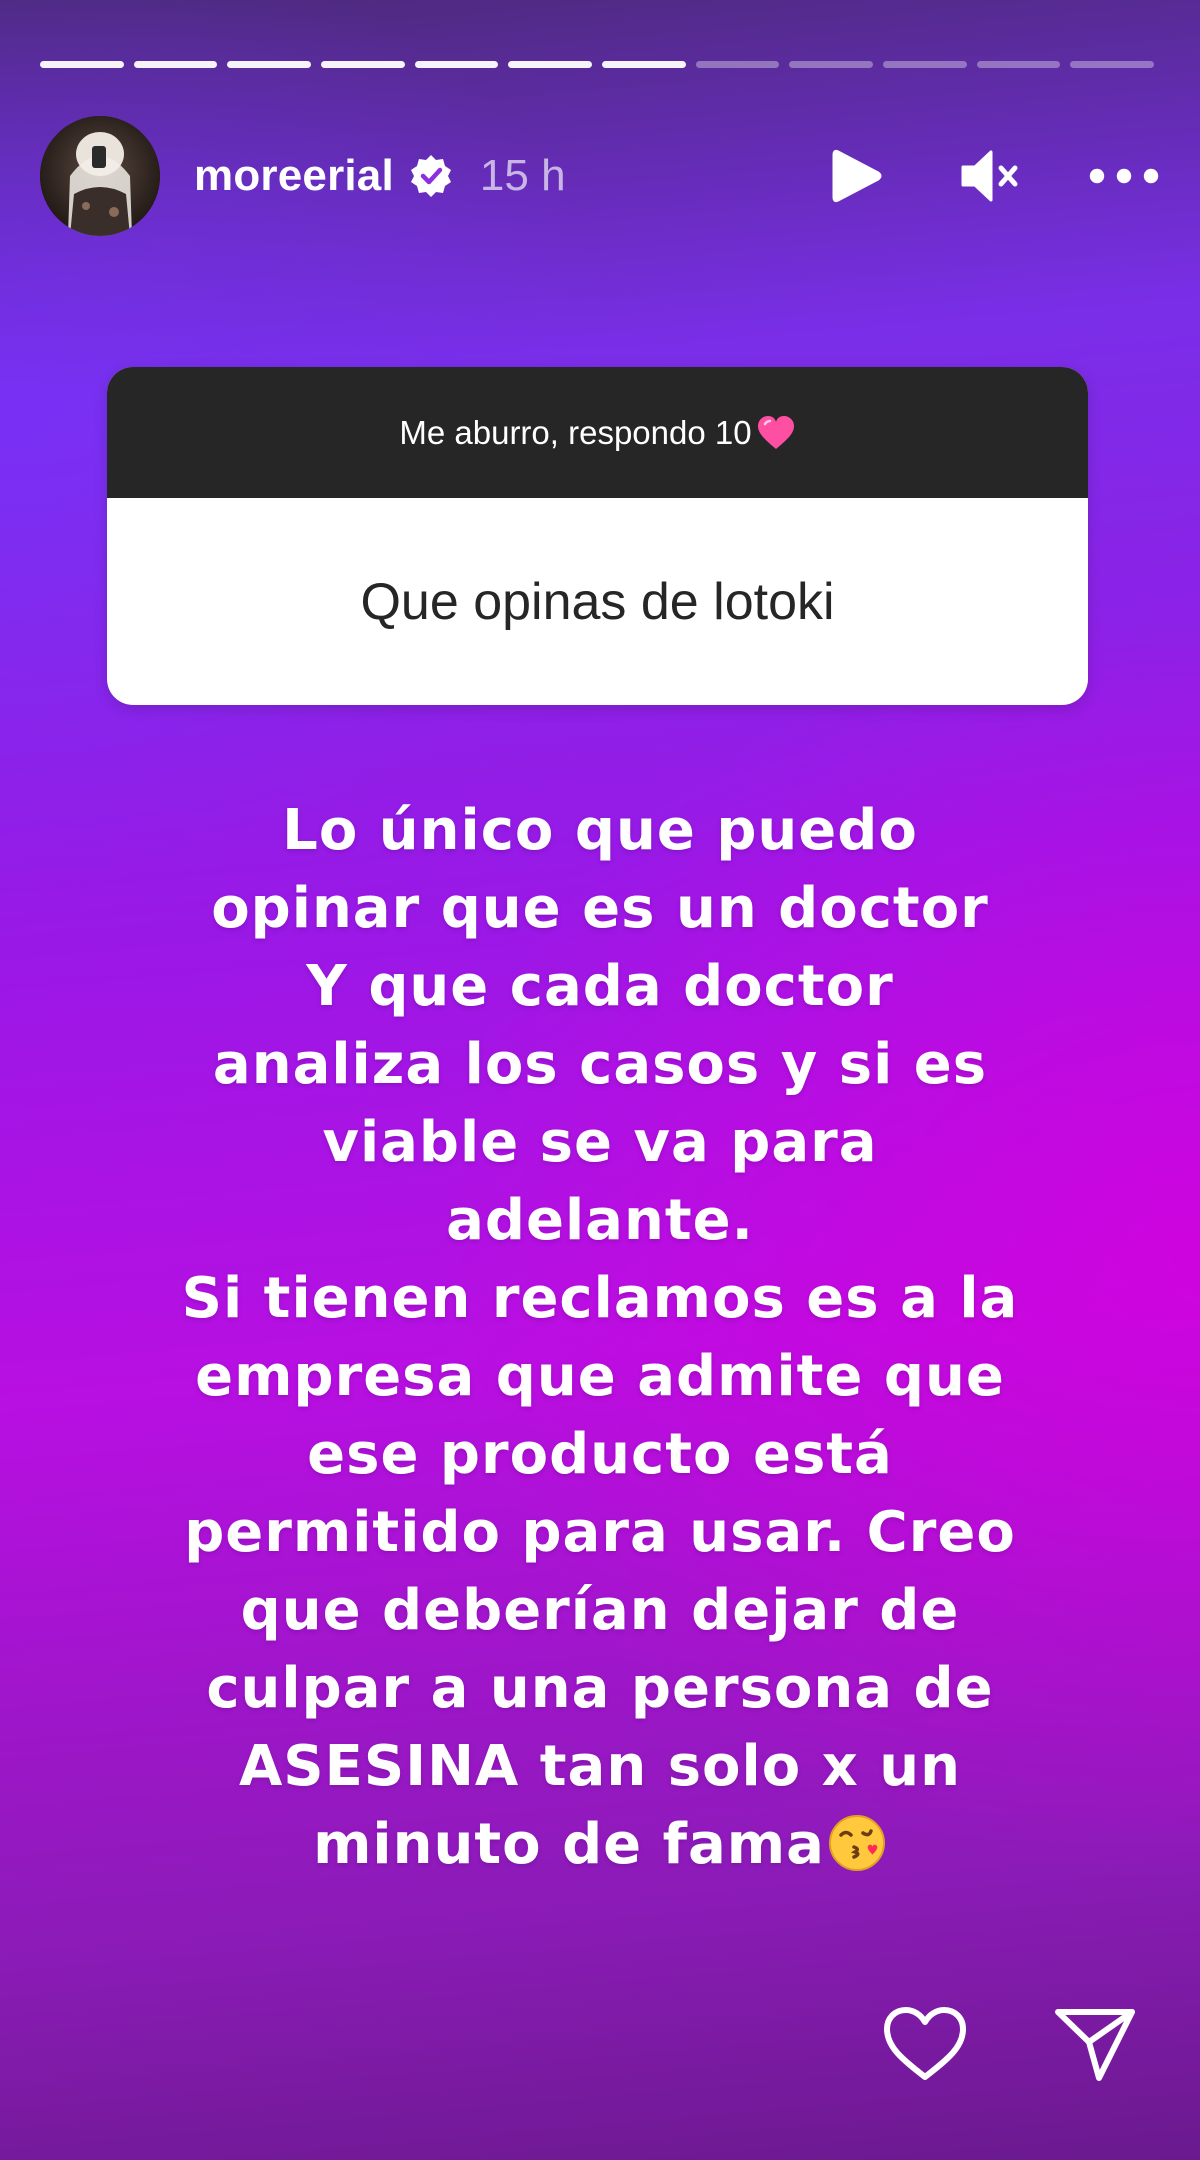 The image size is (1200, 2160). I want to click on heart-outline-icon, so click(925, 2044).